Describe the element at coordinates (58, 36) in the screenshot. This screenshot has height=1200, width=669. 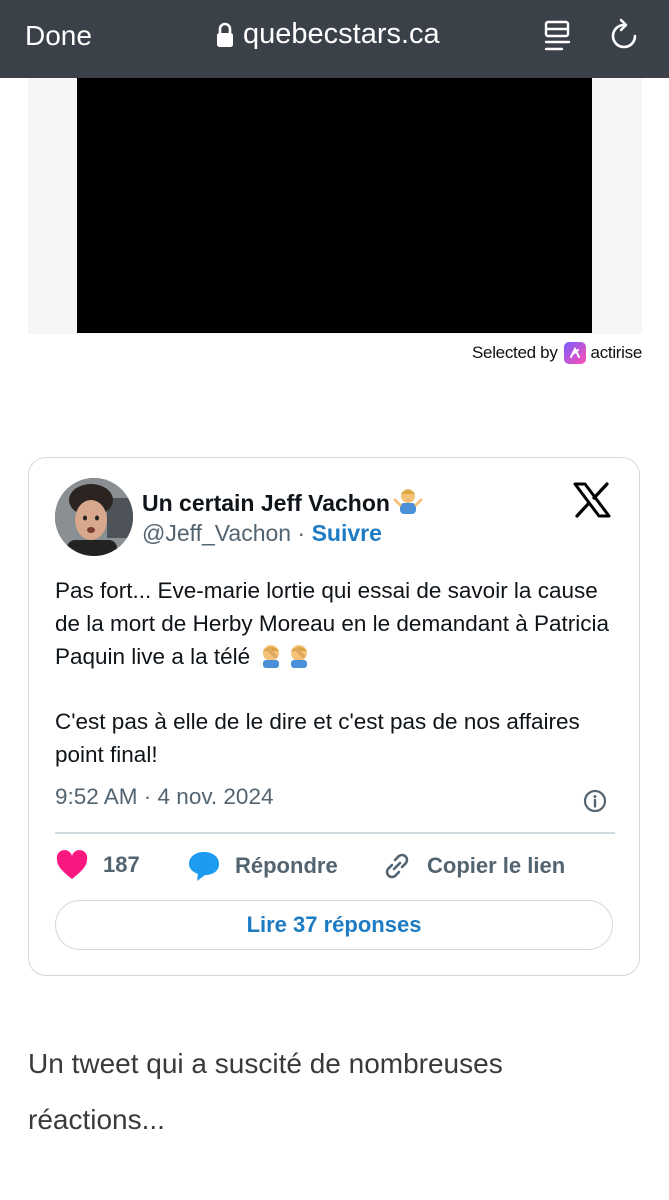
I see `done-button: Done` at that location.